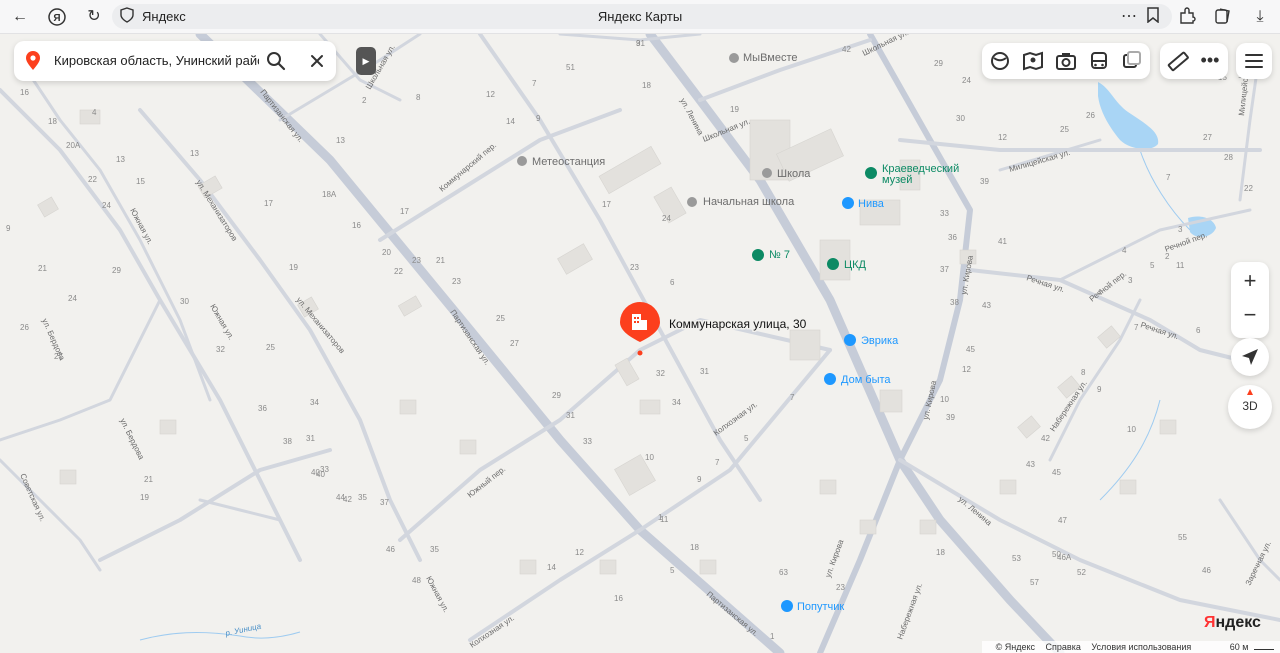  Describe the element at coordinates (1232, 623) in the screenshot. I see `yandex-logo: Яндекс` at that location.